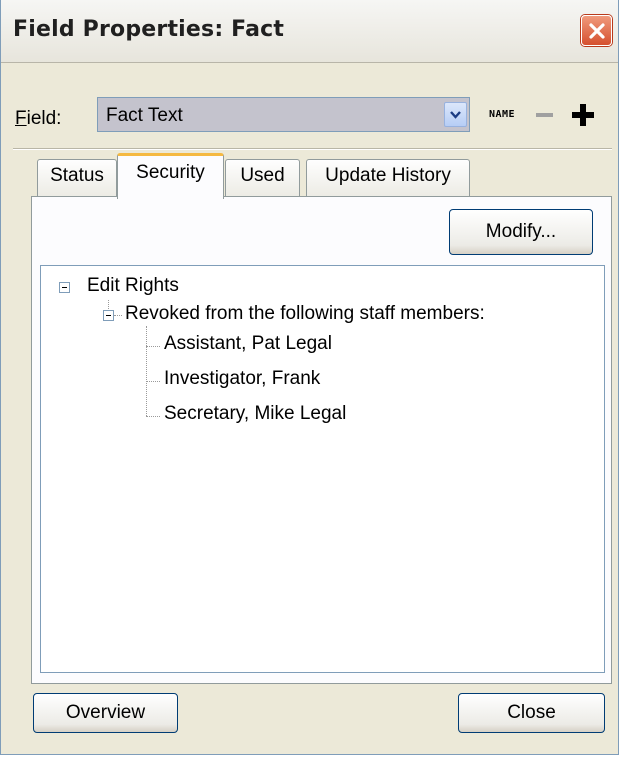 Image resolution: width=625 pixels, height=759 pixels. I want to click on field-dropdown-button, so click(455, 114).